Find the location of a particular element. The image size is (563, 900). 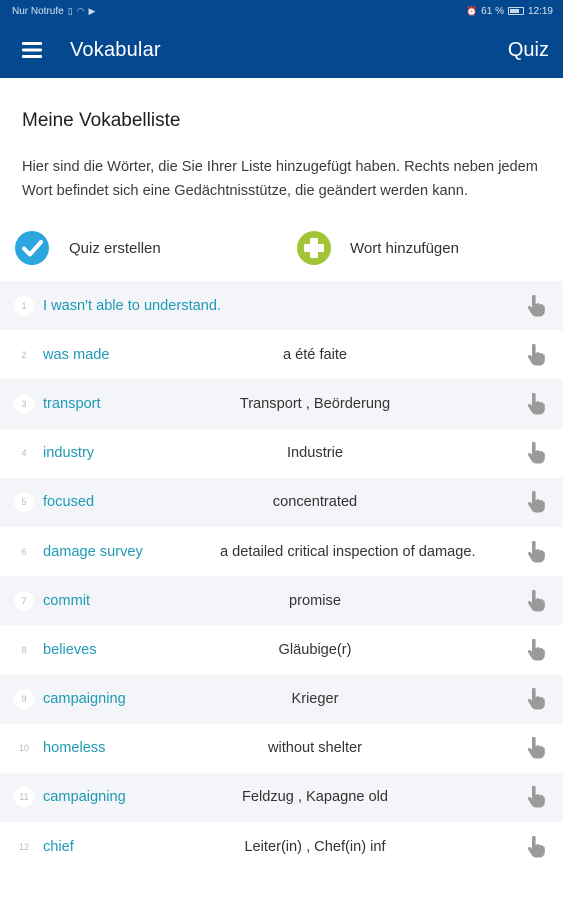

vocab-row: 11 campaigning Feldzug , Kapagne old is located at coordinates (281, 797).